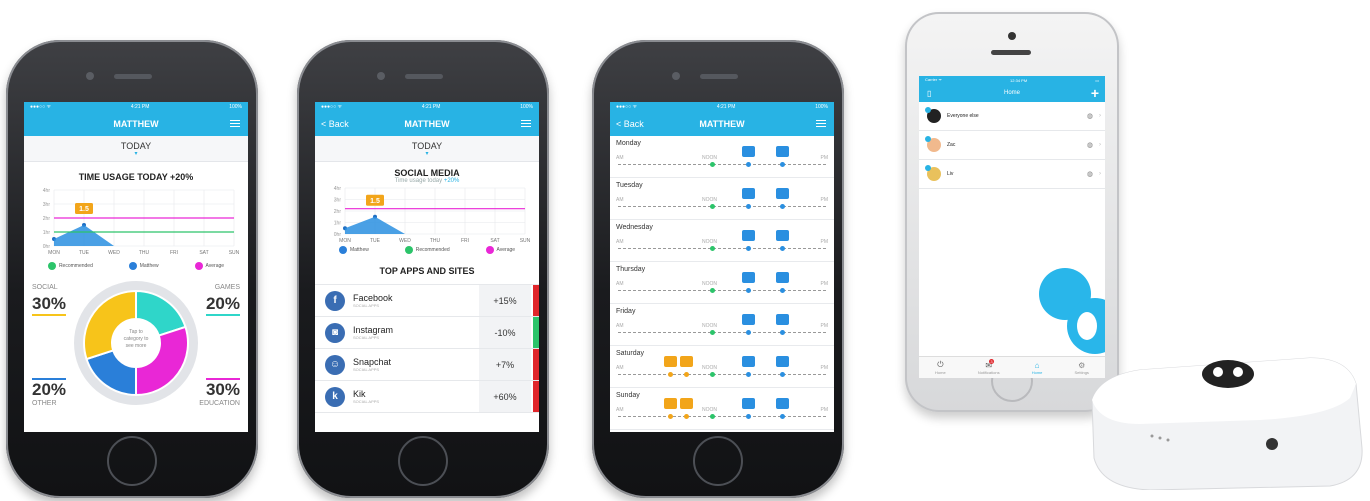 The height and width of the screenshot is (501, 1370). What do you see at coordinates (1012, 174) in the screenshot?
I see `profile-row-liv: Liv ◍ ›` at bounding box center [1012, 174].